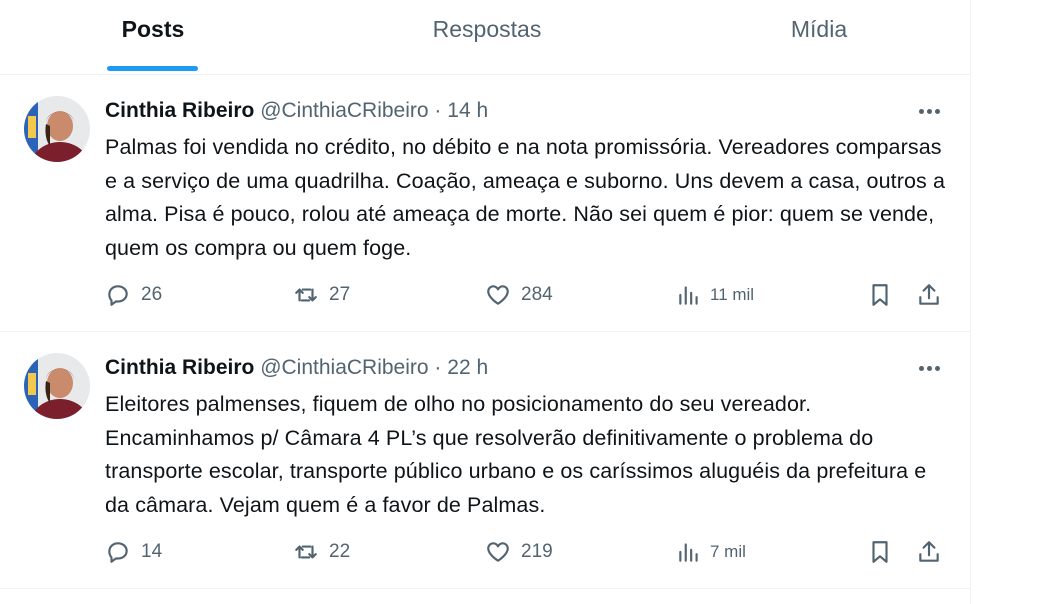 The height and width of the screenshot is (604, 1044). Describe the element at coordinates (340, 551) in the screenshot. I see `retweet-count: 22` at that location.